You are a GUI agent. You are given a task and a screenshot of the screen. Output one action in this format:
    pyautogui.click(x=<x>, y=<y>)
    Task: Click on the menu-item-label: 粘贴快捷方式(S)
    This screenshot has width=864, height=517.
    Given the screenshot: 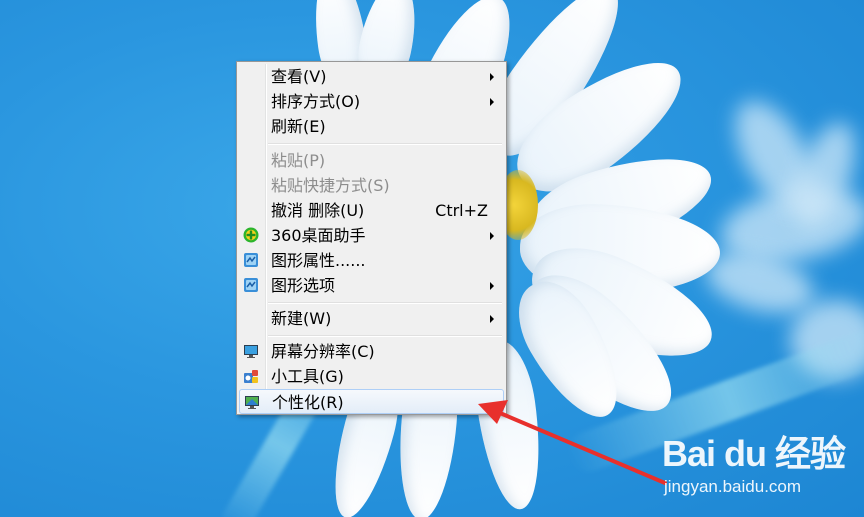 What is the action you would take?
    pyautogui.click(x=330, y=185)
    